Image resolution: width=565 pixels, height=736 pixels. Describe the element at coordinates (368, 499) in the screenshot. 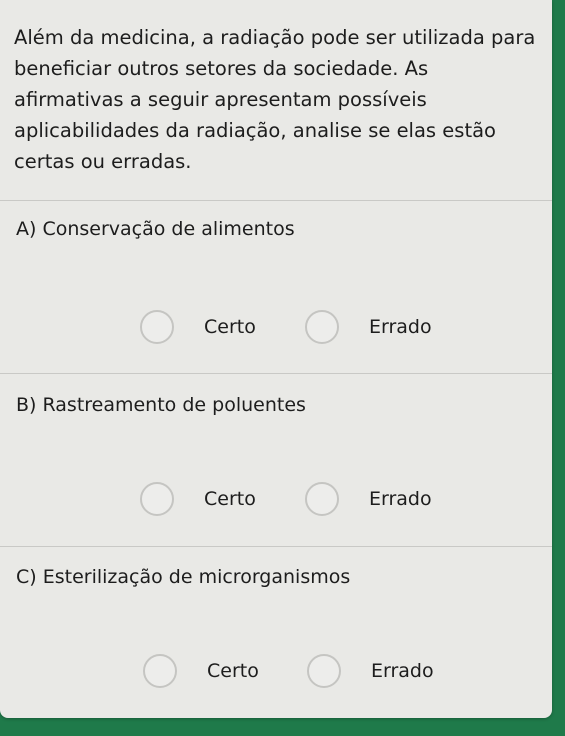

I see `question-b-option-errado: Errado` at that location.